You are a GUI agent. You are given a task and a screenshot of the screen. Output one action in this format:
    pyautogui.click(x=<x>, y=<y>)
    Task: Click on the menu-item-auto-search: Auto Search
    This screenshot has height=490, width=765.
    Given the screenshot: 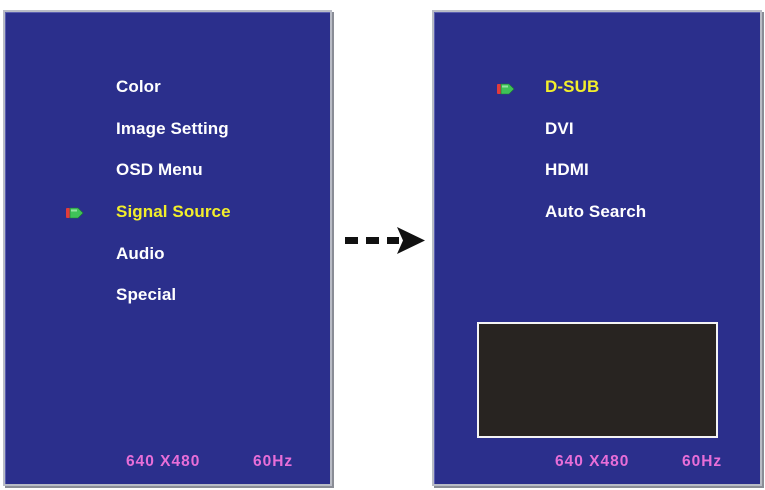 What is the action you would take?
    pyautogui.click(x=595, y=212)
    